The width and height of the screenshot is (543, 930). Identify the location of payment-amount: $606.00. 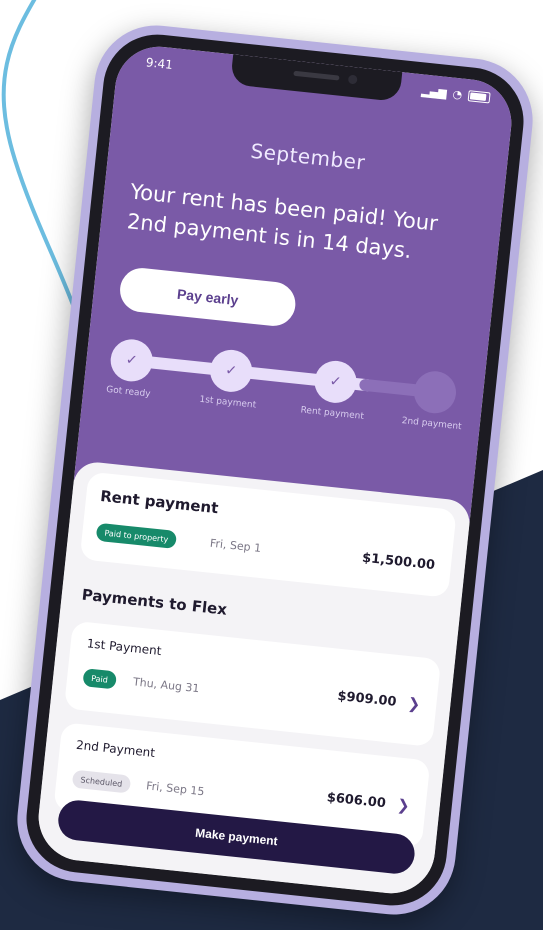
(356, 801).